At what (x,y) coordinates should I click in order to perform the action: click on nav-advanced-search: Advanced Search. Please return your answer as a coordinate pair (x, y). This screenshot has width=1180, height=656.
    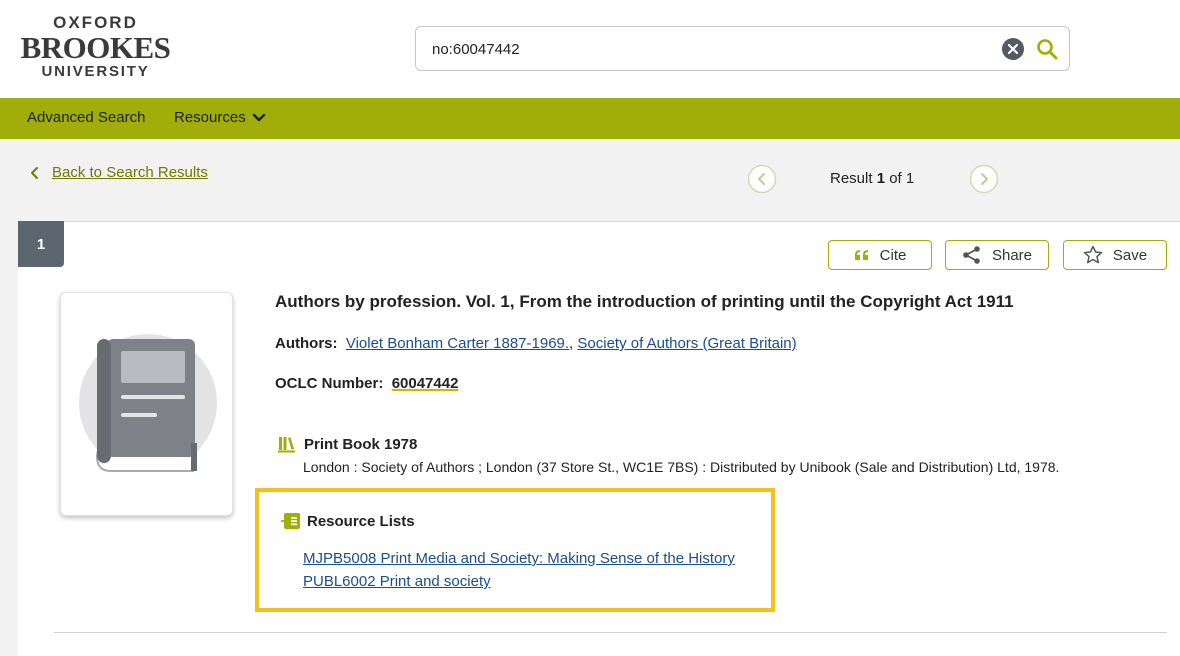
    Looking at the image, I should click on (86, 117).